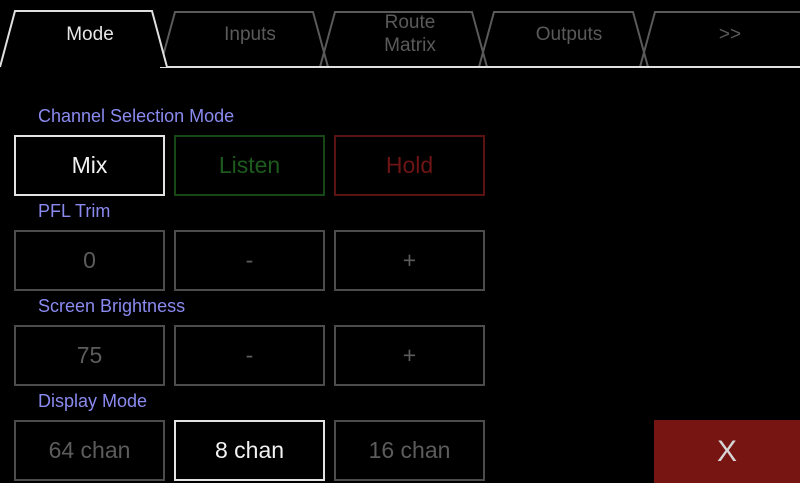  What do you see at coordinates (409, 450) in the screenshot?
I see `display-mode-16-chan-button: 16 chan` at bounding box center [409, 450].